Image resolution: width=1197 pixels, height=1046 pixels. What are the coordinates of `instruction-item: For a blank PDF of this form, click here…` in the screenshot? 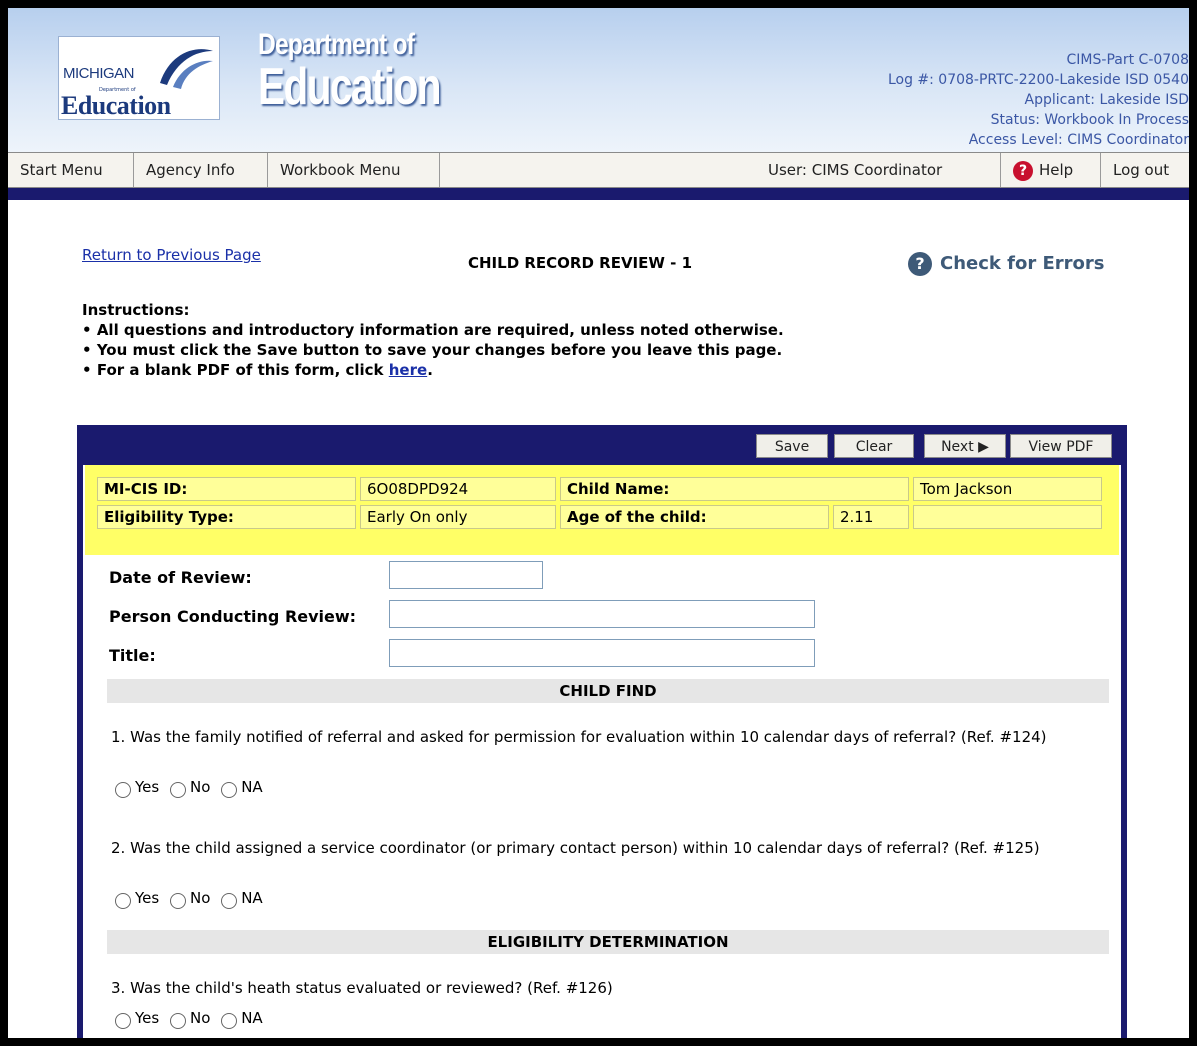 It's located at (433, 370).